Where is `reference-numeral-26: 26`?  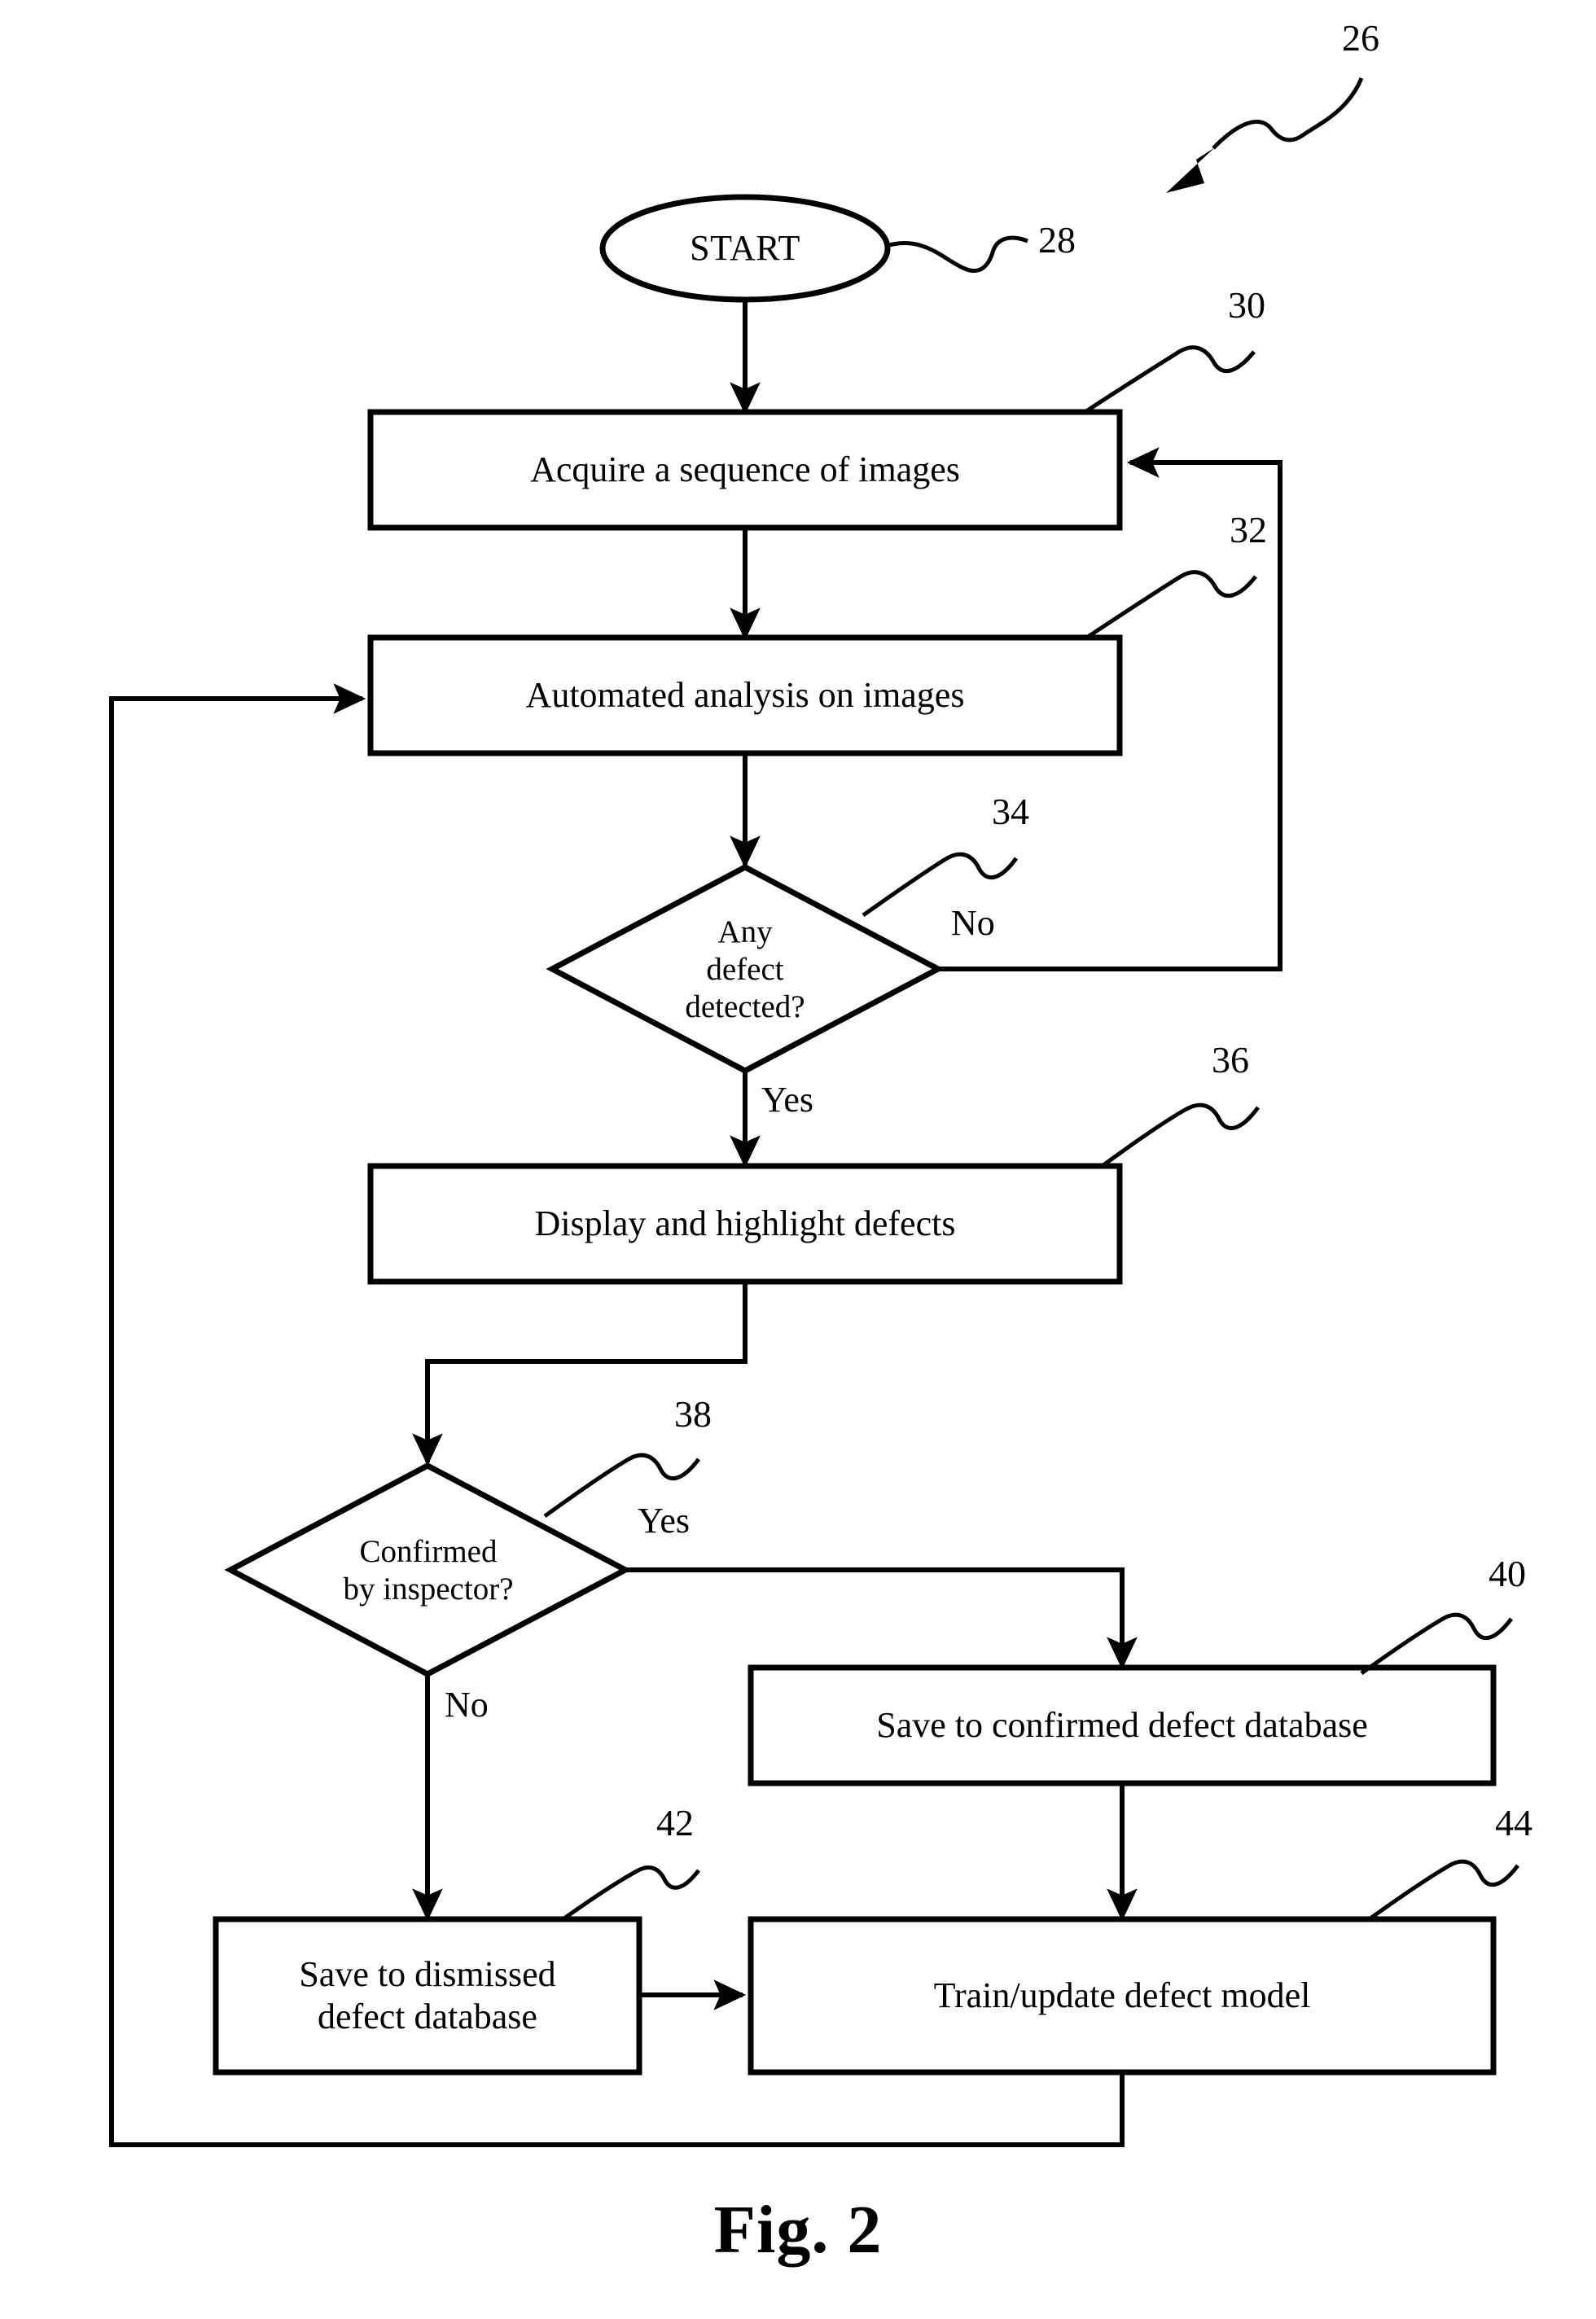 reference-numeral-26: 26 is located at coordinates (1360, 38).